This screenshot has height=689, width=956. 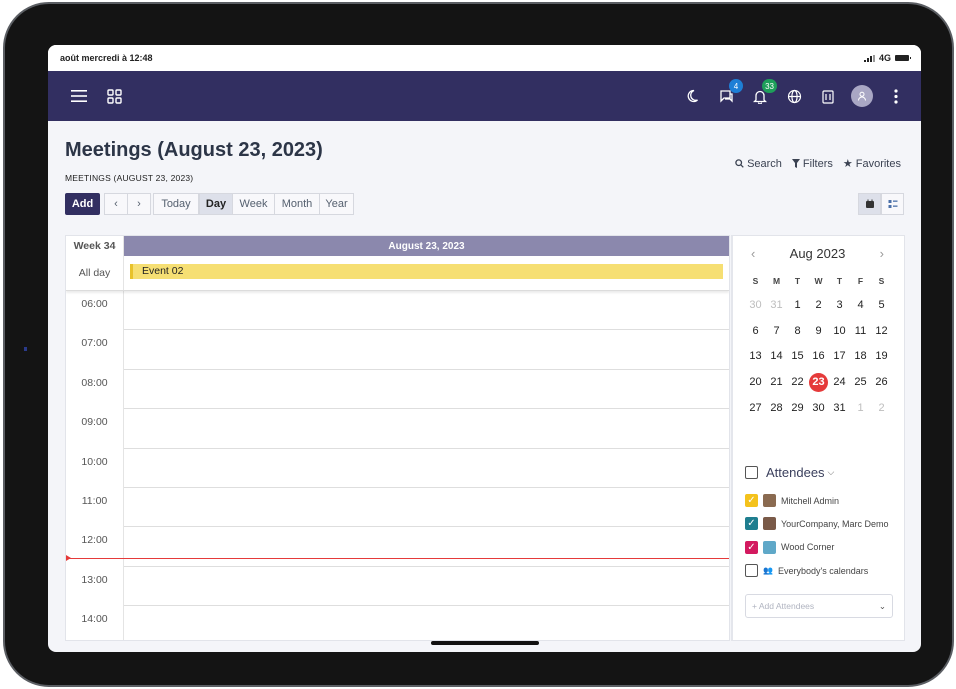 I want to click on scale-day-button: Day, so click(x=216, y=204).